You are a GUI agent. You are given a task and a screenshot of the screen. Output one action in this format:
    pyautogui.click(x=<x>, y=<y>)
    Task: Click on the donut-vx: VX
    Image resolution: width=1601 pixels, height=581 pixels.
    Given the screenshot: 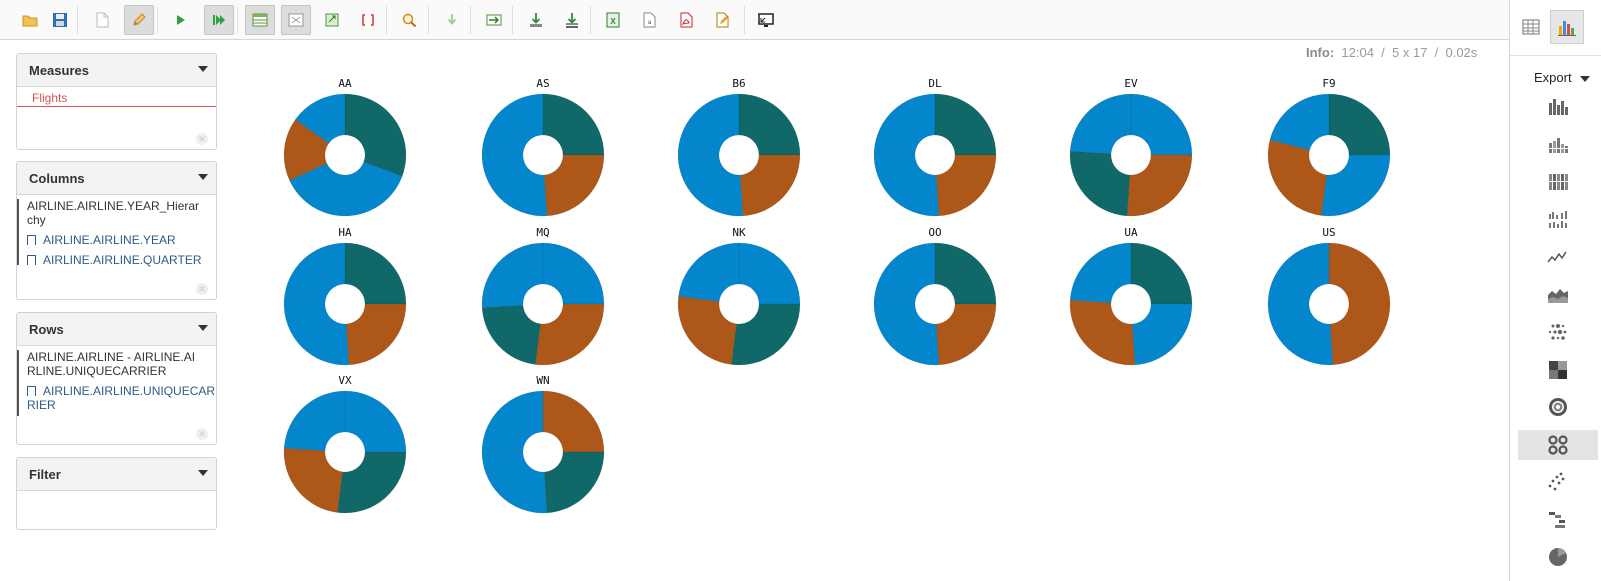 What is the action you would take?
    pyautogui.click(x=345, y=444)
    